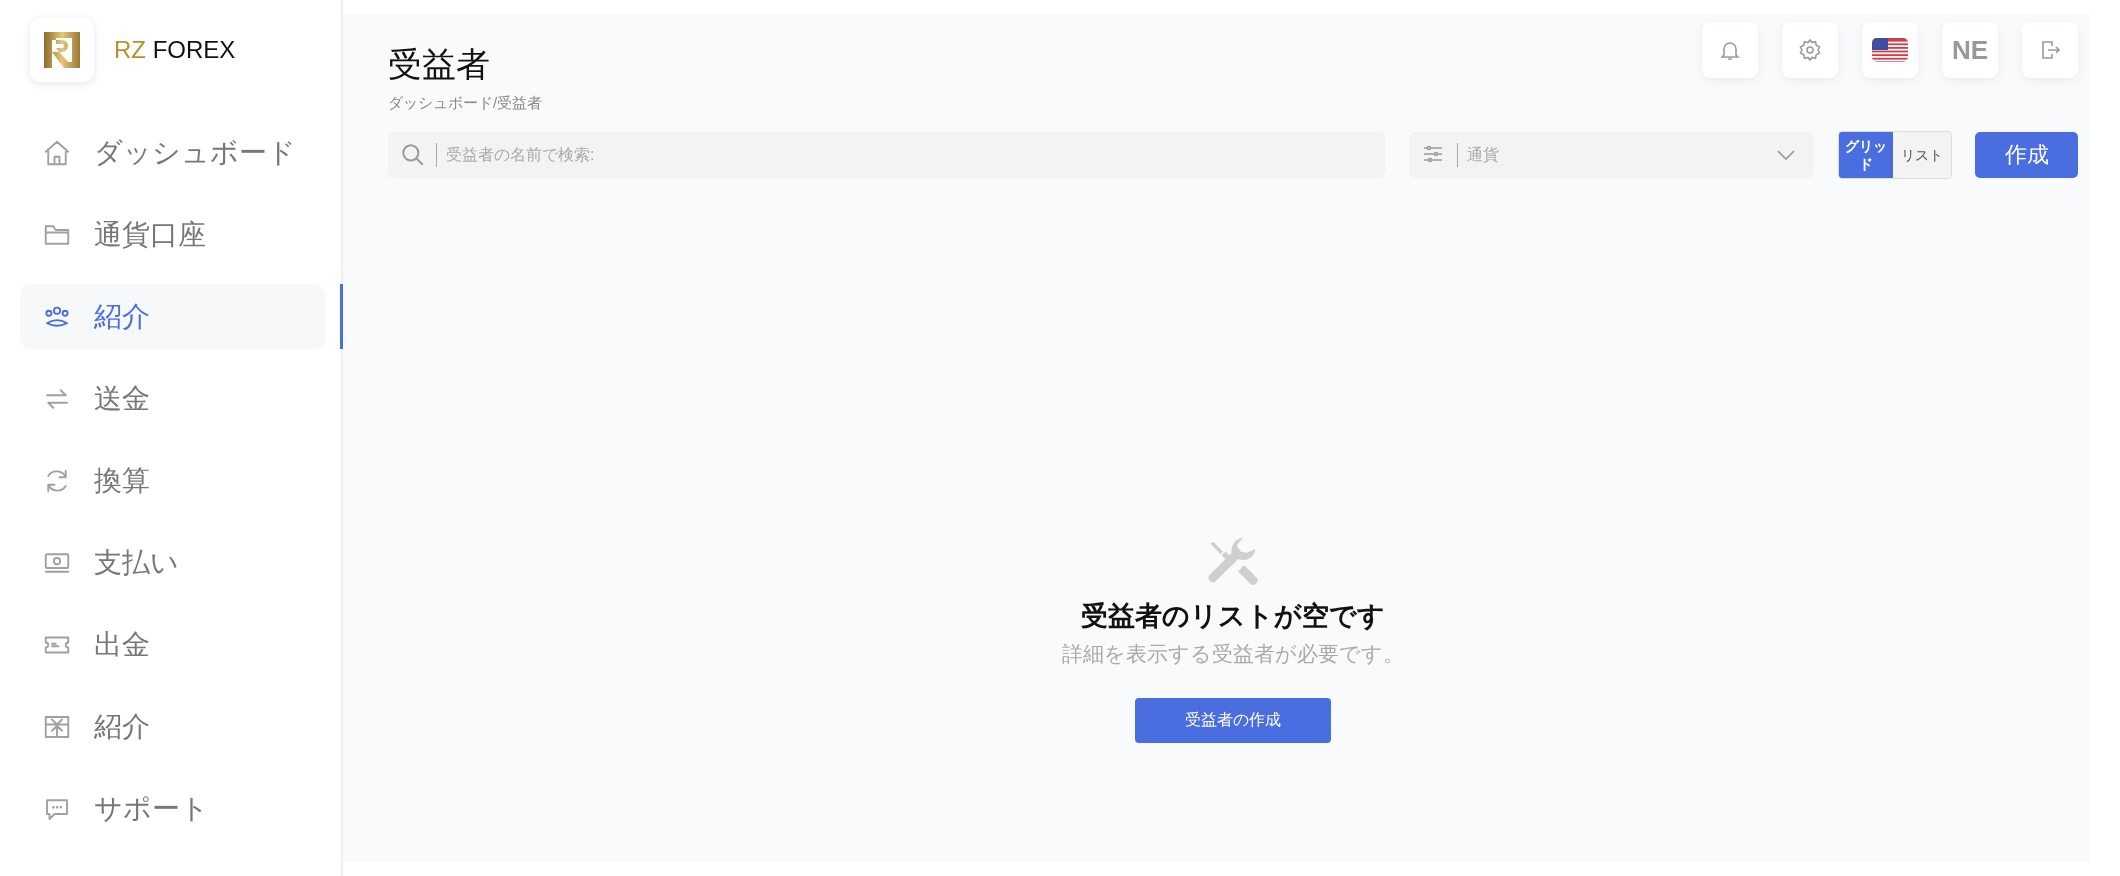 The image size is (2120, 876). Describe the element at coordinates (341, 316) in the screenshot. I see `active-indicator` at that location.